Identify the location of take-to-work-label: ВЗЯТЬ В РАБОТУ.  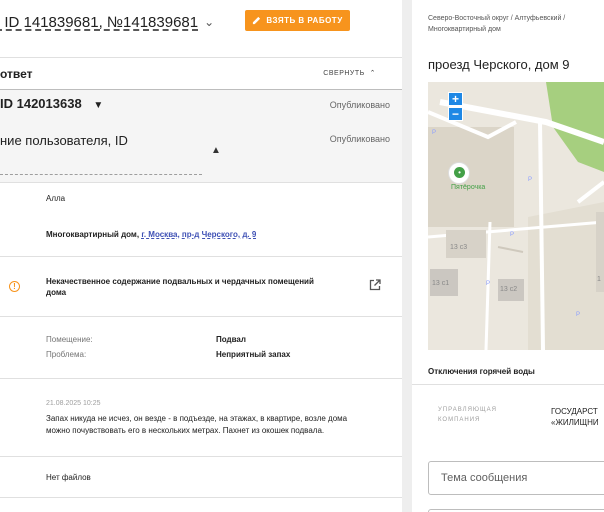
(304, 20).